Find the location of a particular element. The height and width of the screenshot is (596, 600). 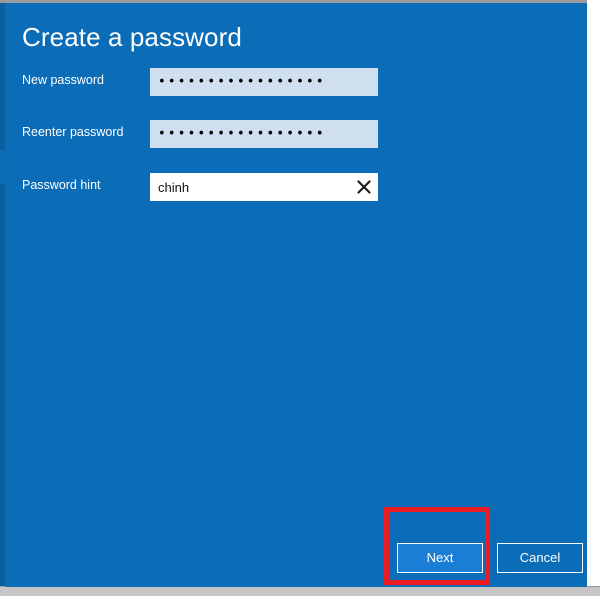

cancel-button: Cancel is located at coordinates (540, 558).